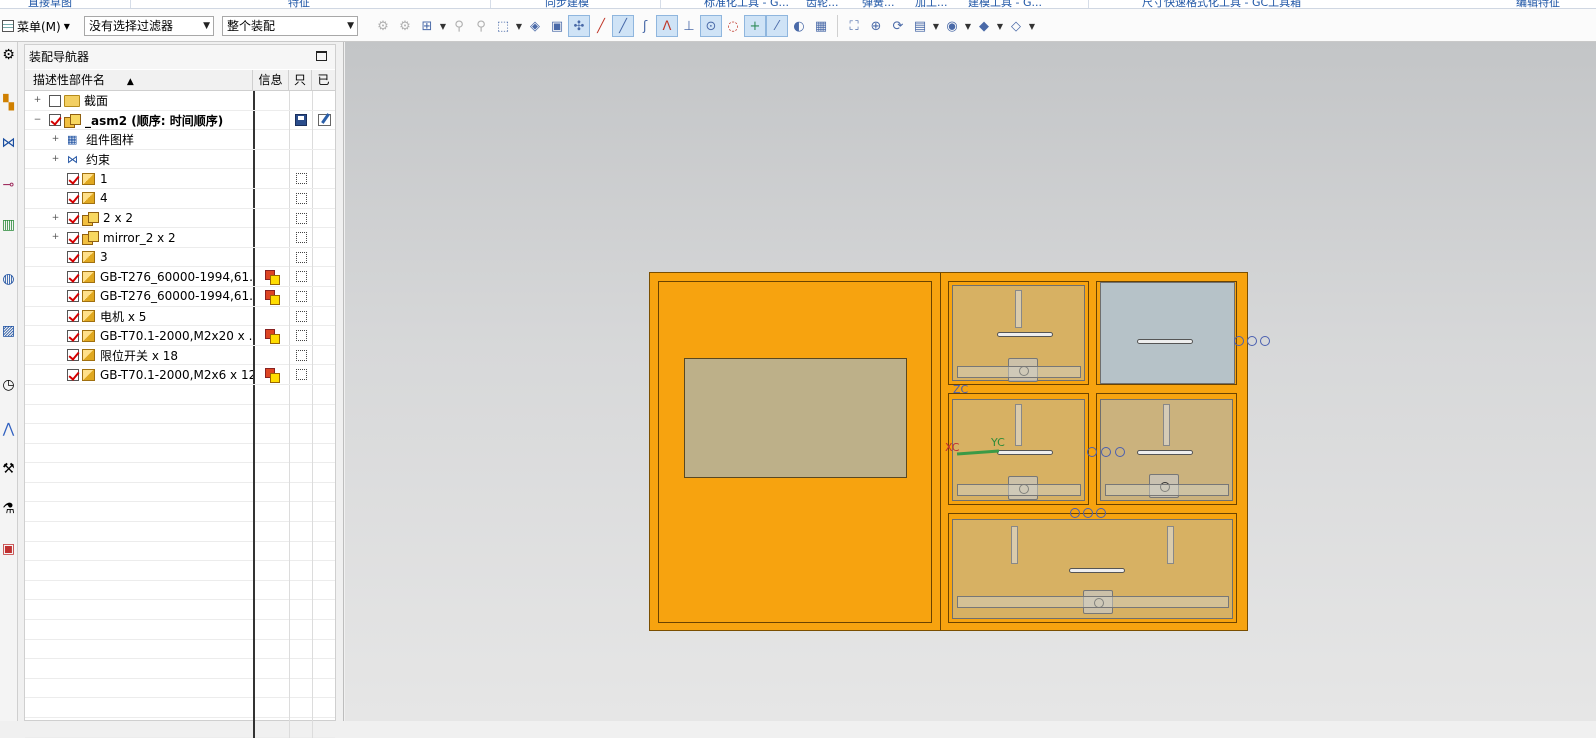 This screenshot has height=738, width=1596. I want to click on navigator-row-name-cell: GB-T70.1-2000,M2x6 x 12, so click(139, 374).